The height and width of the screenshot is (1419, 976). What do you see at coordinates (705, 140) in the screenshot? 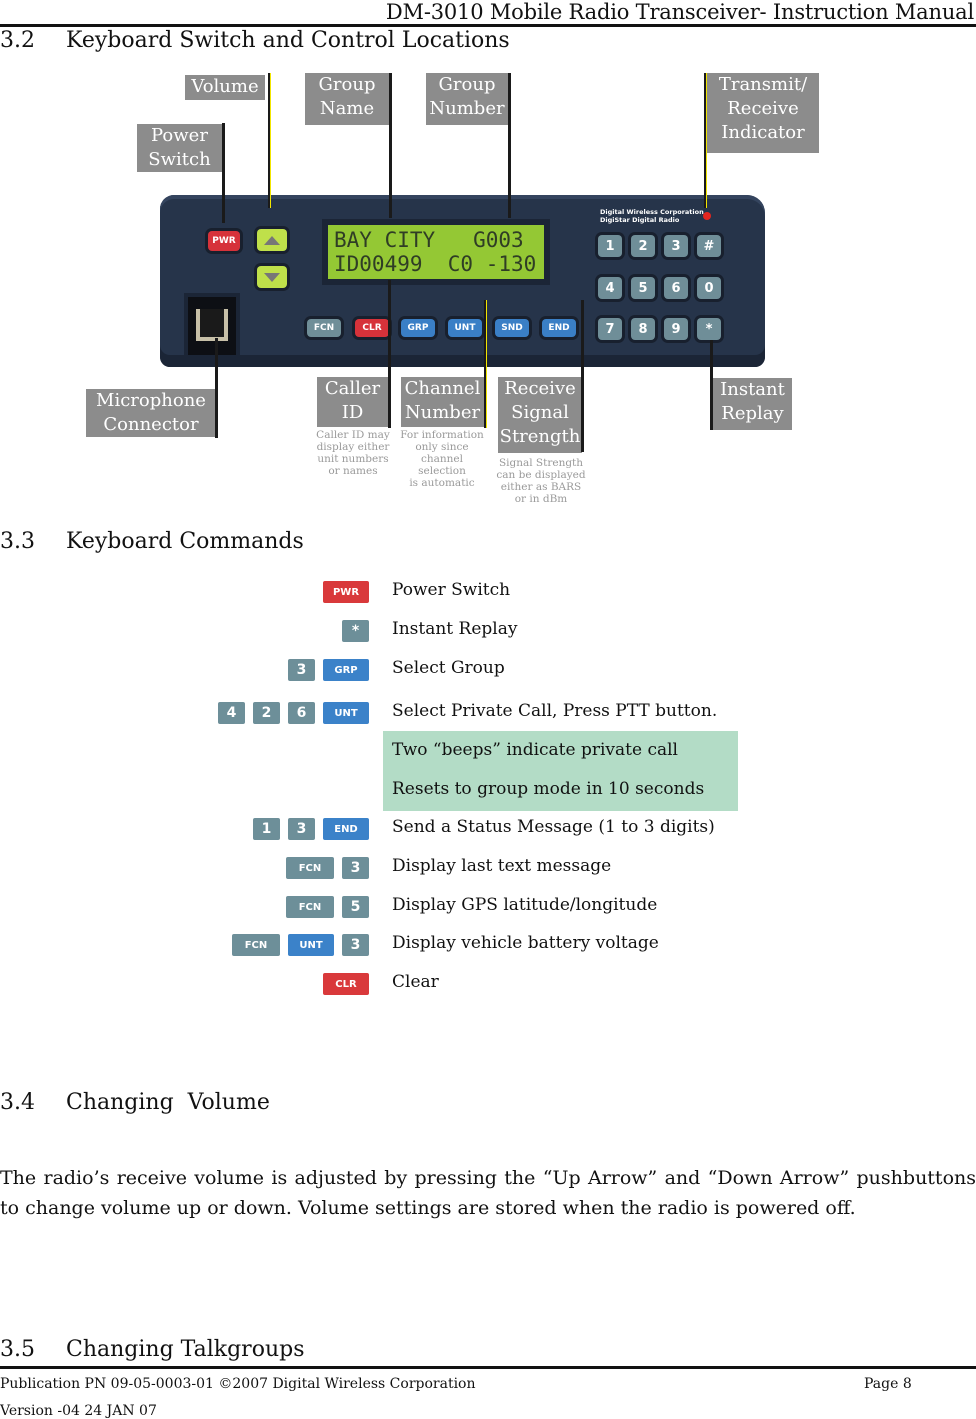
I see `leader-line-tx-rx` at bounding box center [705, 140].